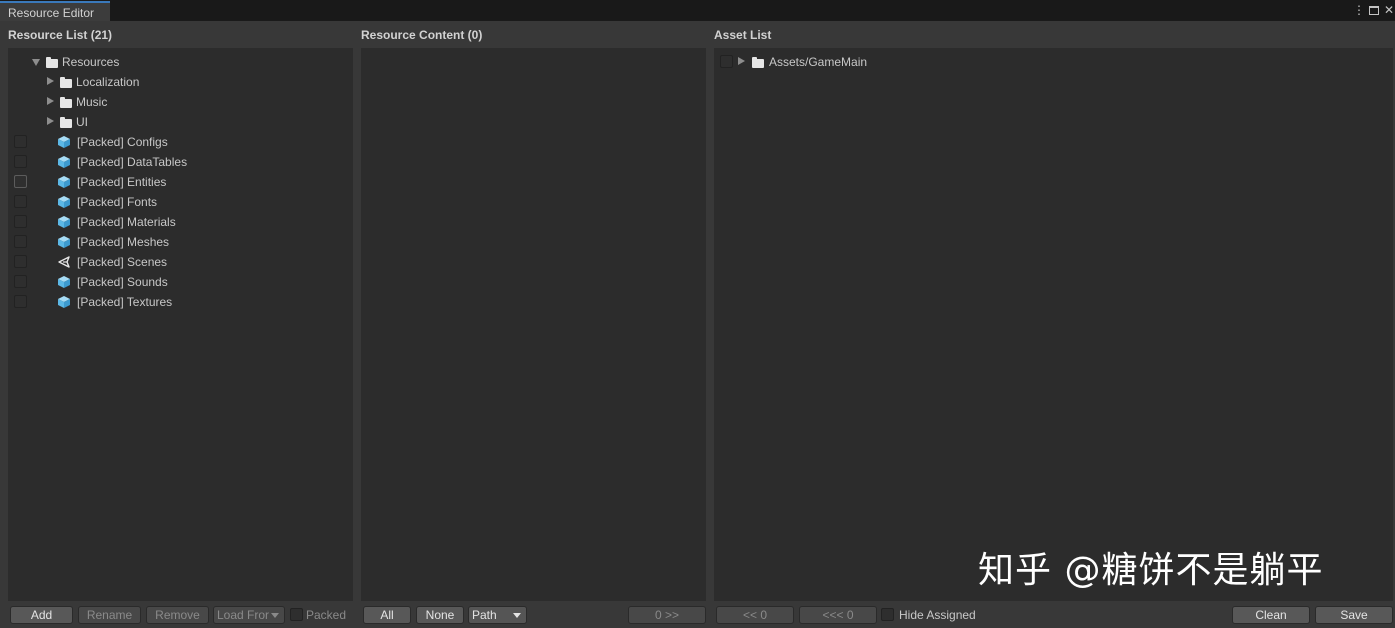  What do you see at coordinates (180, 62) in the screenshot?
I see `tree-root-resources: Resources` at bounding box center [180, 62].